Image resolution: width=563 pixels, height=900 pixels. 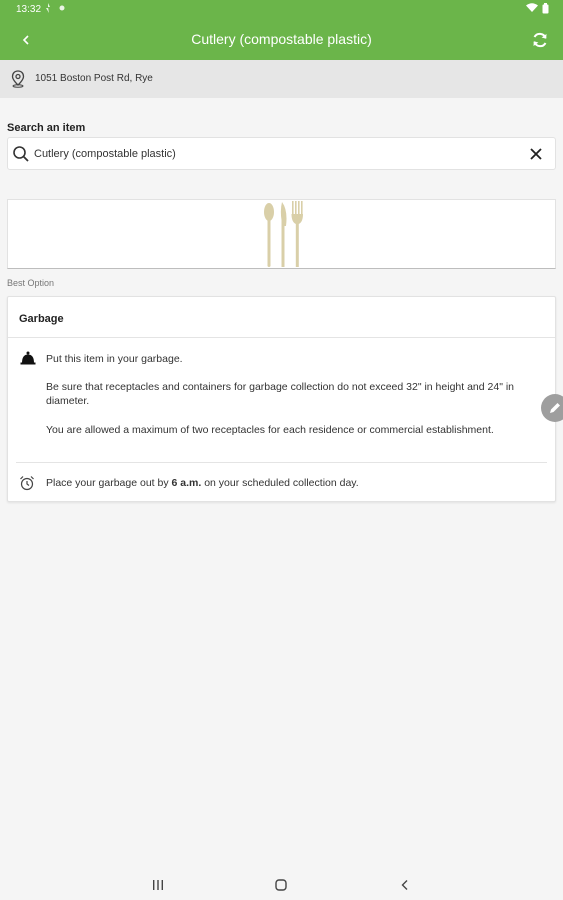 I want to click on refresh-icon, so click(x=540, y=40).